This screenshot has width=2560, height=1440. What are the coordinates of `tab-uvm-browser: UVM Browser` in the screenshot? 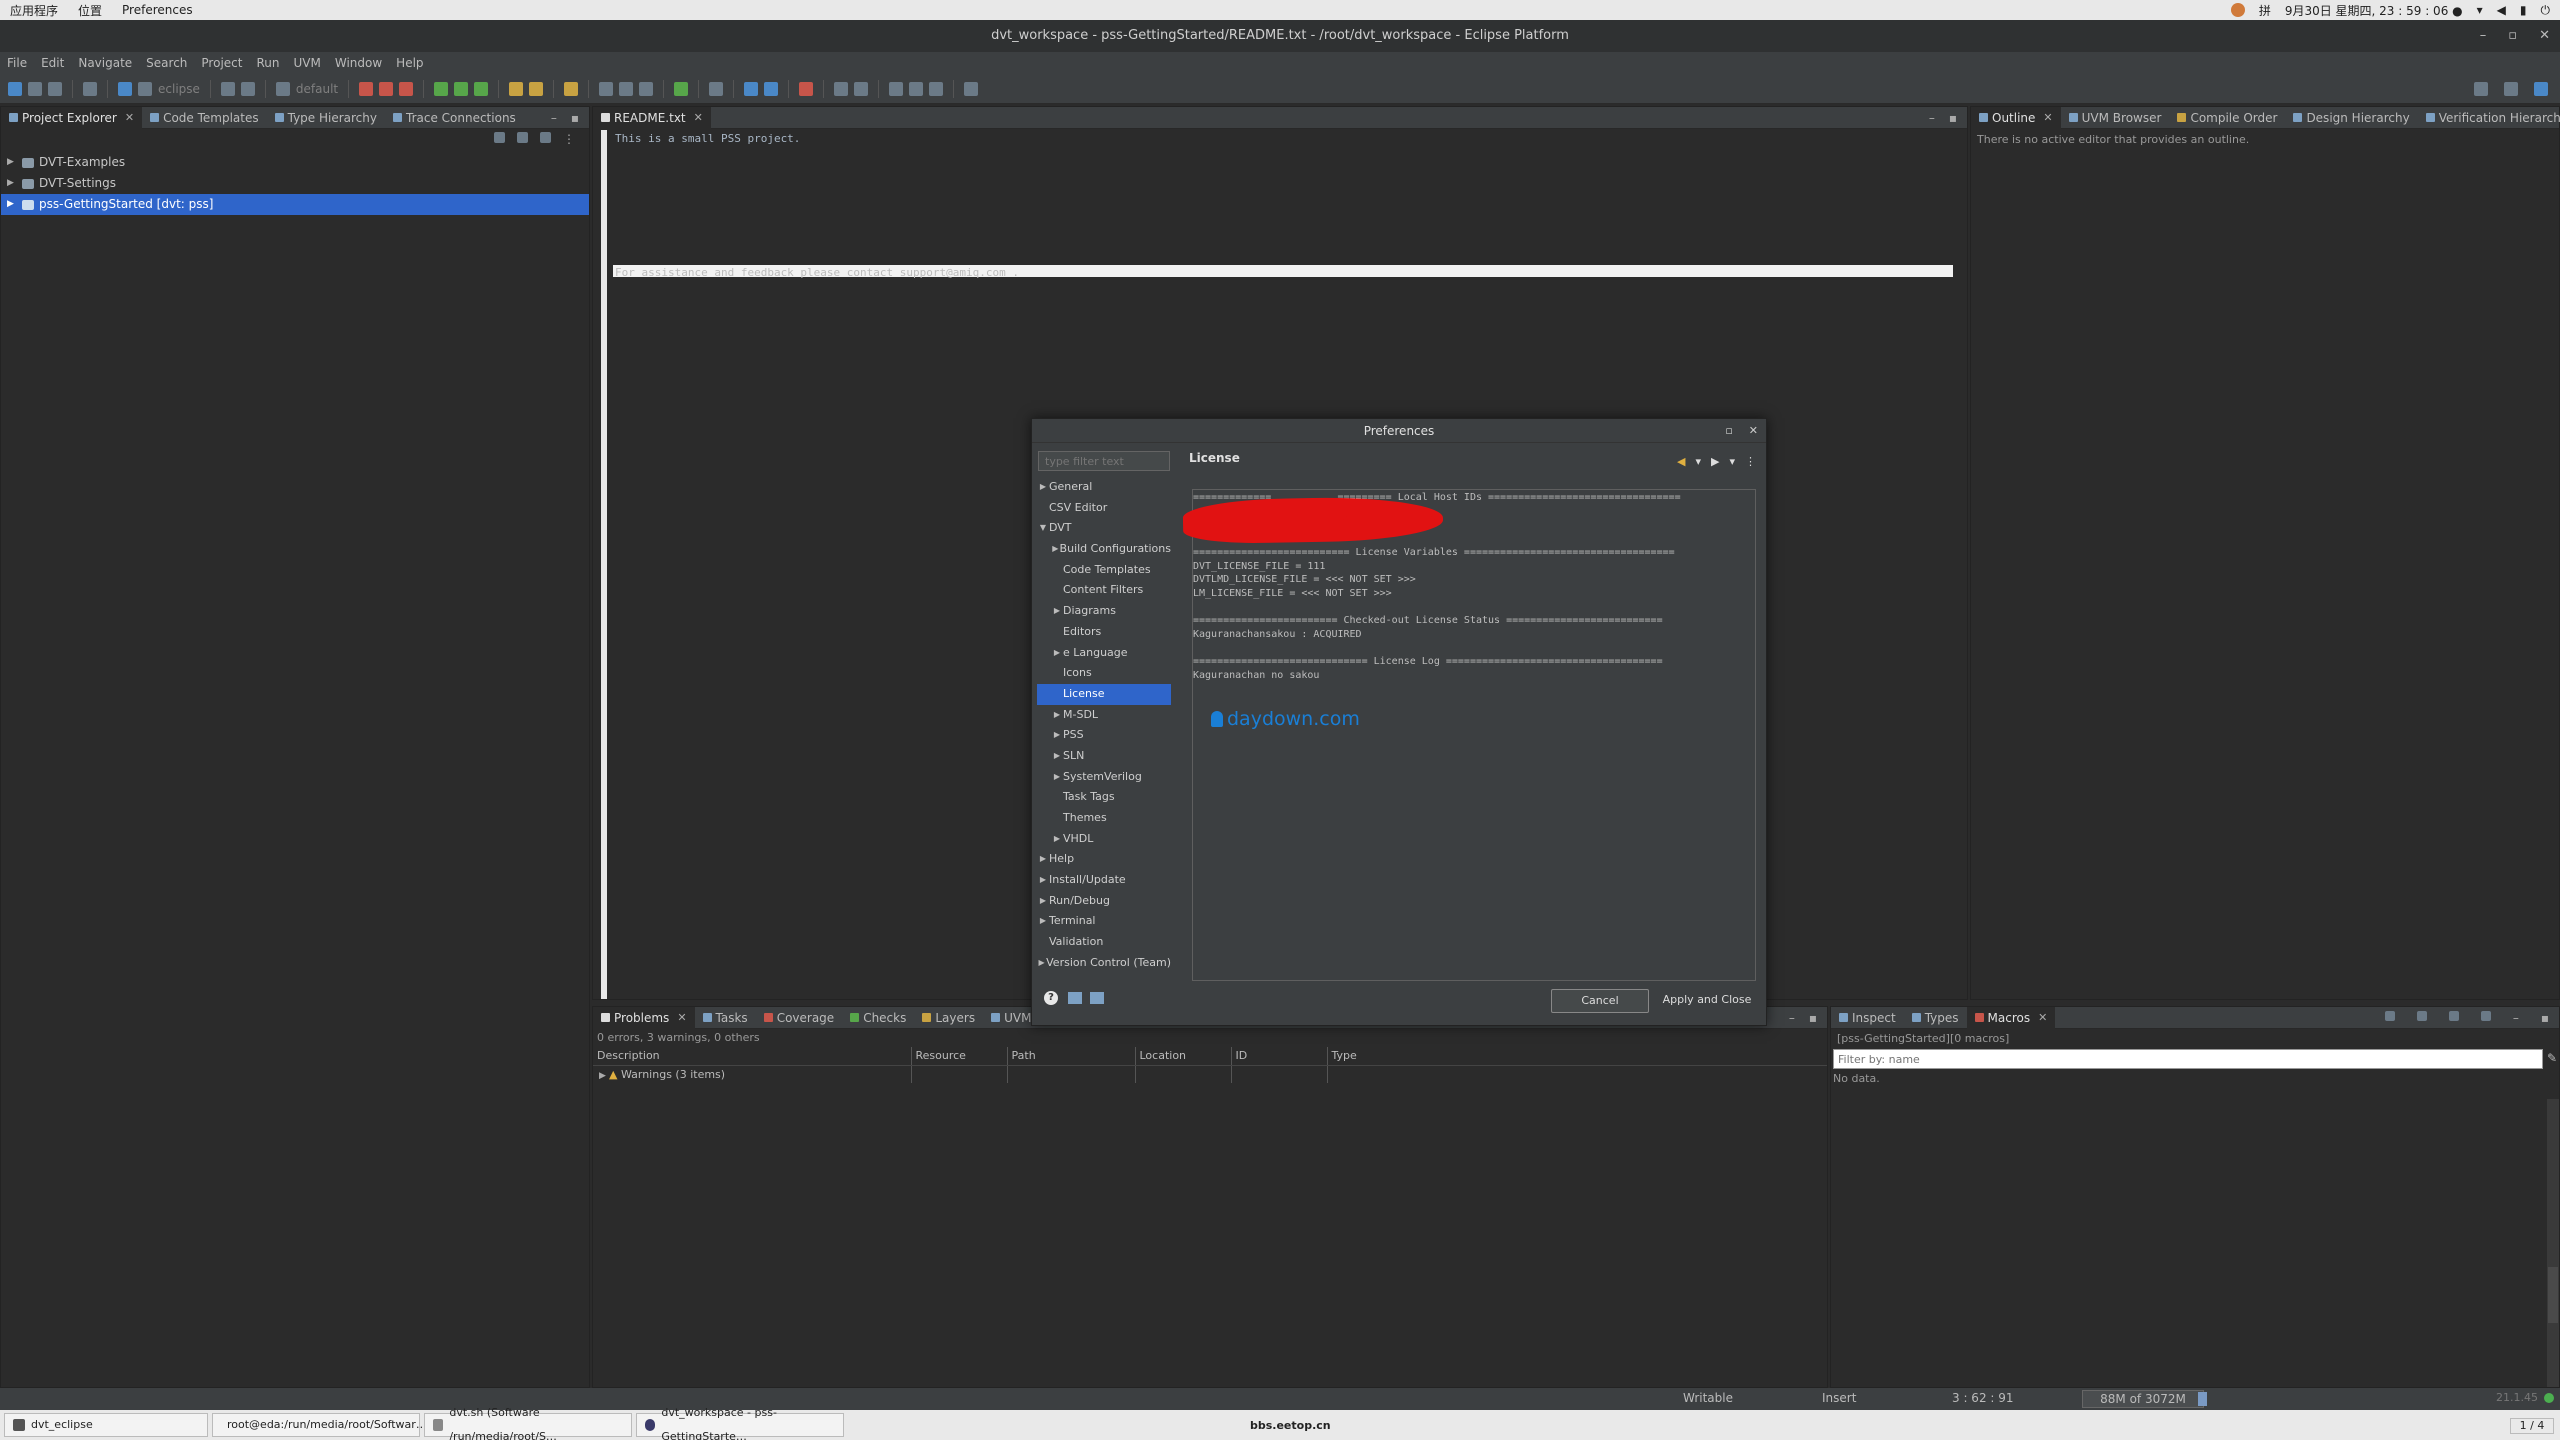 It's located at (2115, 118).